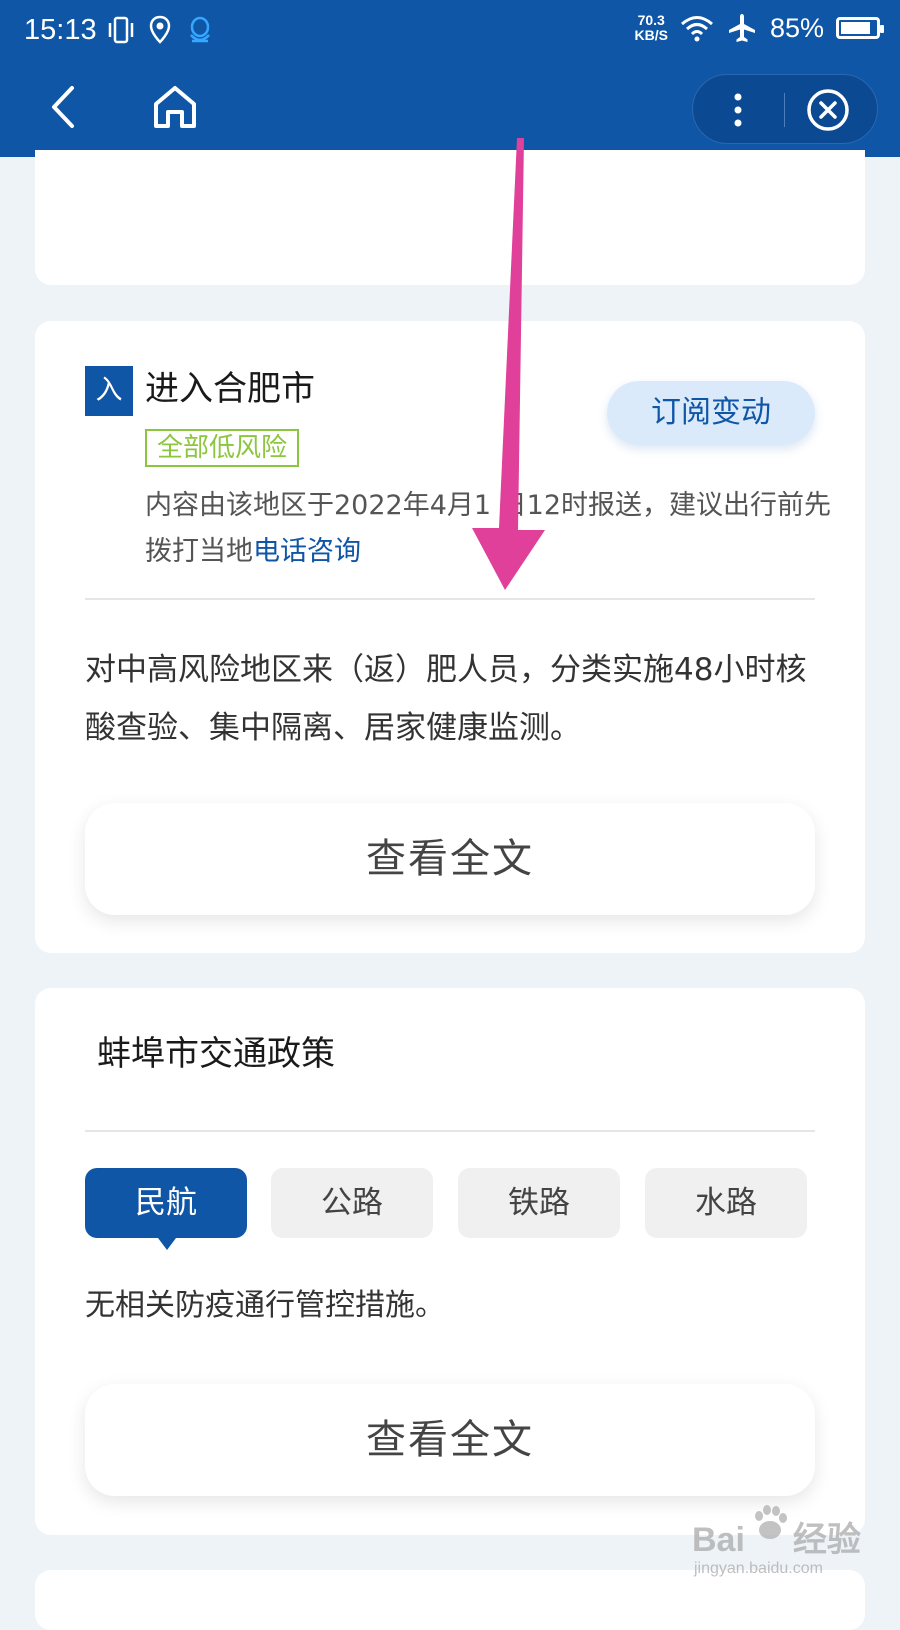 This screenshot has width=900, height=1630. Describe the element at coordinates (109, 391) in the screenshot. I see `entry-badge: 入` at that location.